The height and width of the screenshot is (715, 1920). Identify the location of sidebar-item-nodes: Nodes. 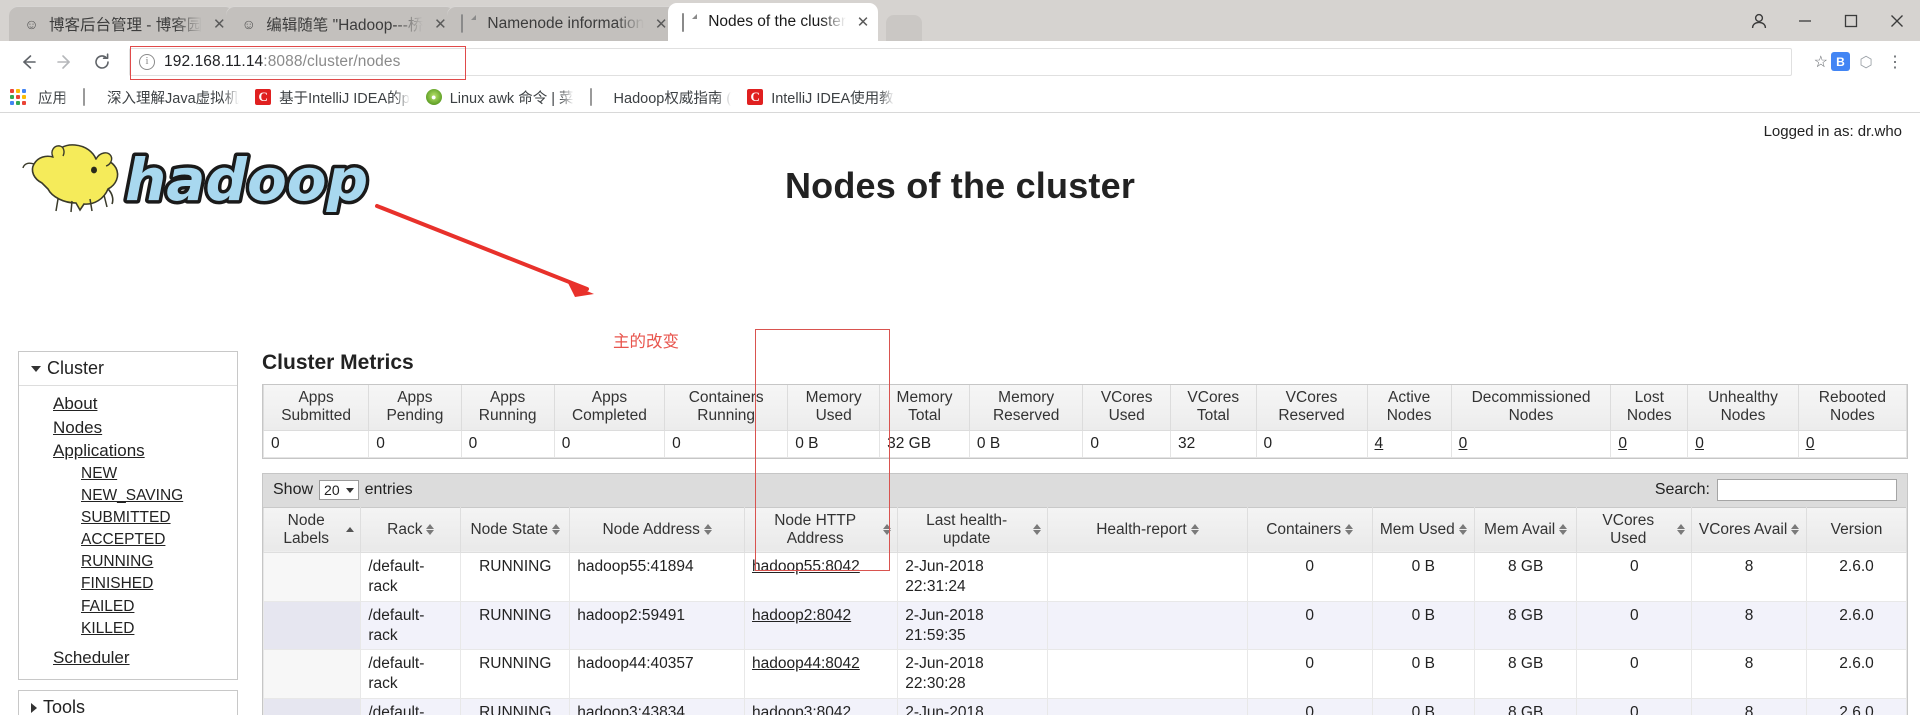
(128, 428).